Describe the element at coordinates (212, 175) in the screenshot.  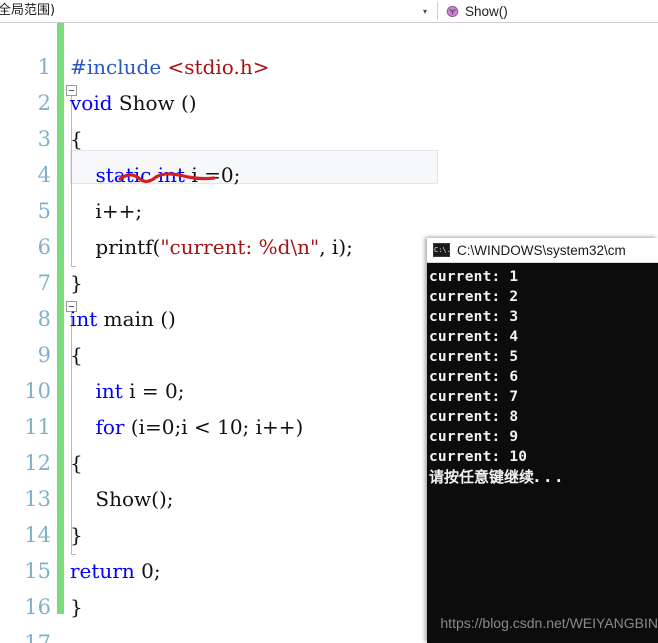
I see `code-token: i =0;` at that location.